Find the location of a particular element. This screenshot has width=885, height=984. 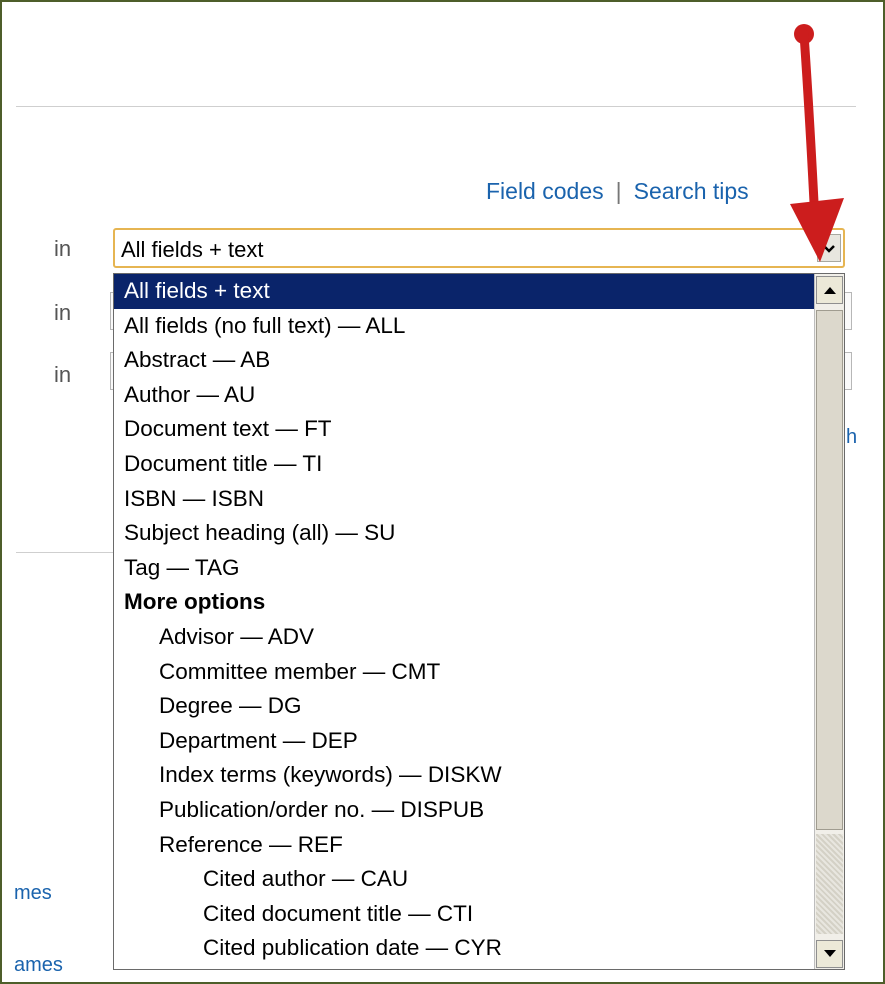

help-links: Field codes | Search tips is located at coordinates (617, 191).